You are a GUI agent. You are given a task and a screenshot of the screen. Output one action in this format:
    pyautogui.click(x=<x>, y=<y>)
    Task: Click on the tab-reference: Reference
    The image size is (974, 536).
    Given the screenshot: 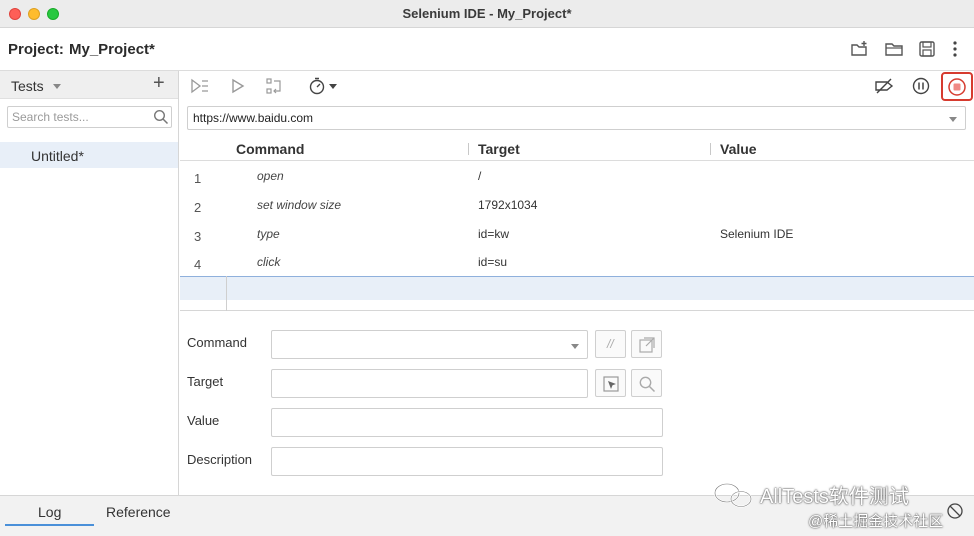 What is the action you would take?
    pyautogui.click(x=138, y=512)
    